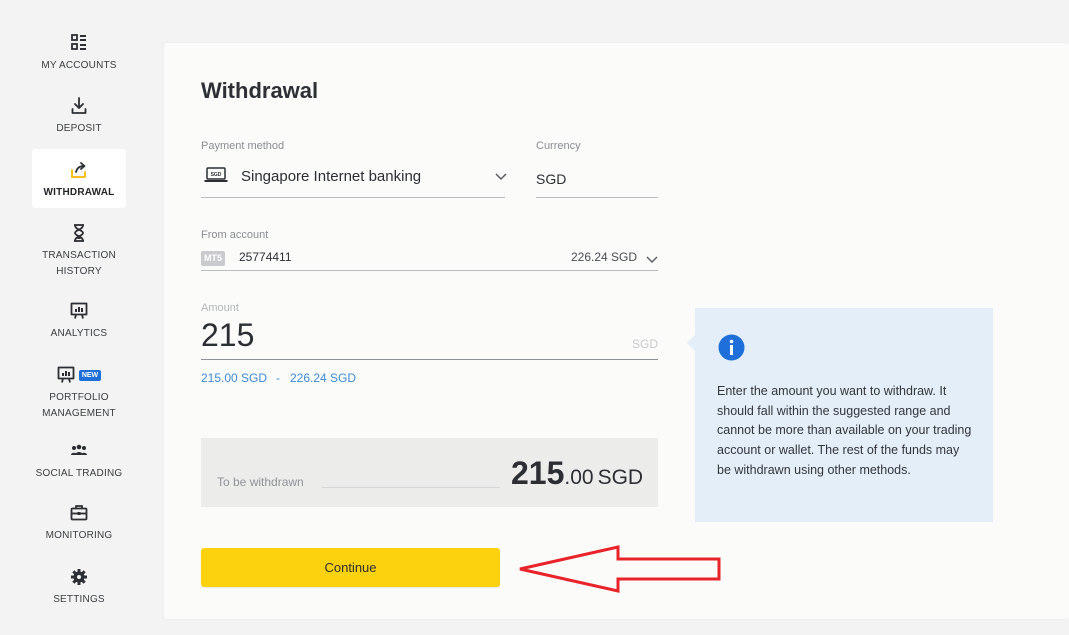  I want to click on sidebar-item-label: TRANSACTION HISTORY, so click(79, 263).